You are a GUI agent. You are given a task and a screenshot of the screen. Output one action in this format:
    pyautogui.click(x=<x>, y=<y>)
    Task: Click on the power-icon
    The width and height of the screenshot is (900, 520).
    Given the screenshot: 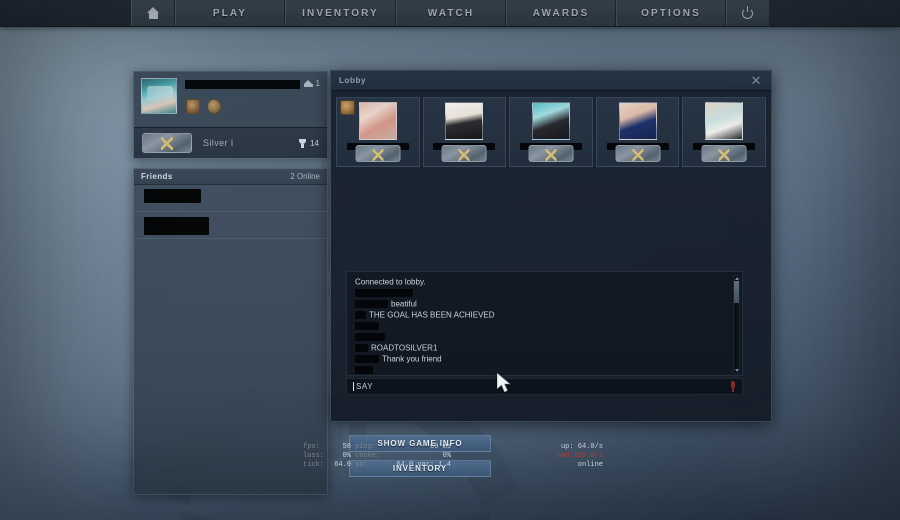 What is the action you would take?
    pyautogui.click(x=748, y=12)
    